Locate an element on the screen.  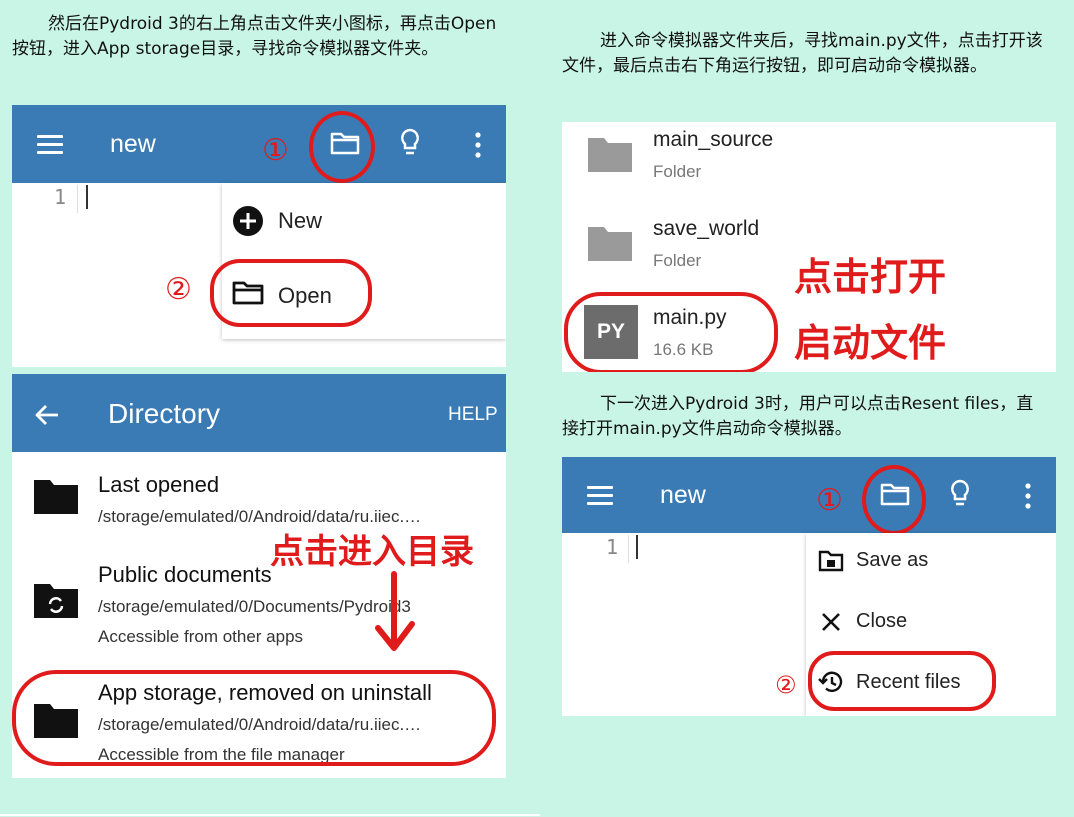
file-item-sub-1: Folder is located at coordinates (677, 260).